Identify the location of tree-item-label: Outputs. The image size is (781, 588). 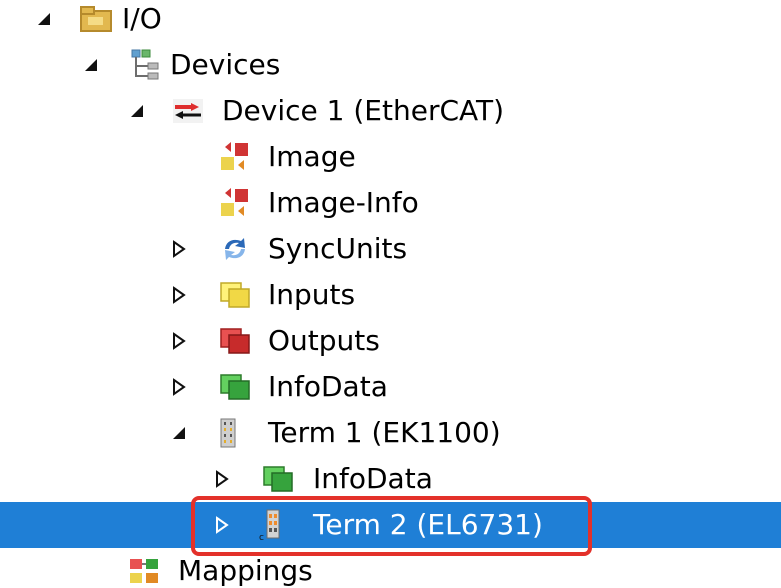
(324, 340).